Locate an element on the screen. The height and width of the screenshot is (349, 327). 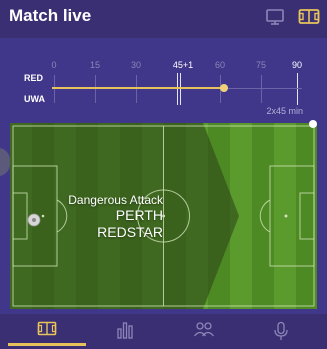
nav-lineups-tab is located at coordinates (203, 331).